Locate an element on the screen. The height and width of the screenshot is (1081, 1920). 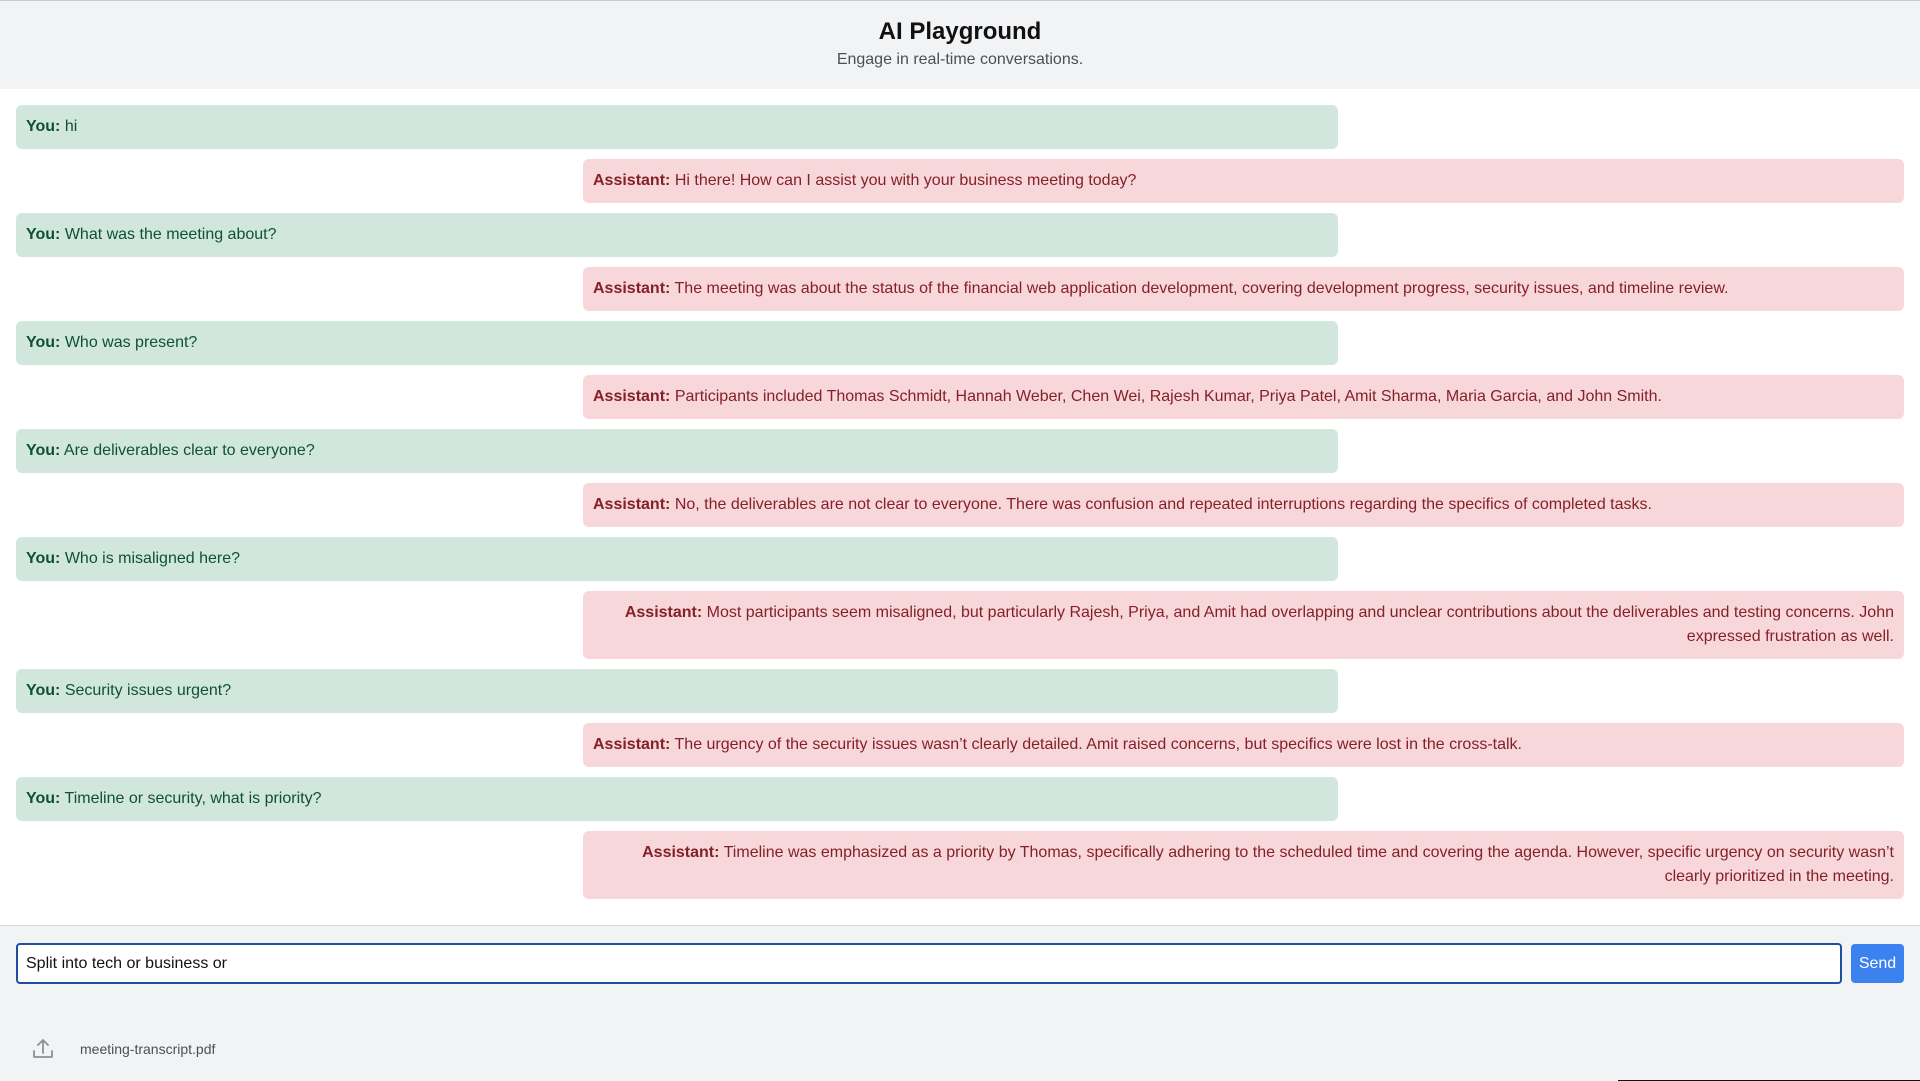
message-text: Security issues urgent? is located at coordinates (148, 690).